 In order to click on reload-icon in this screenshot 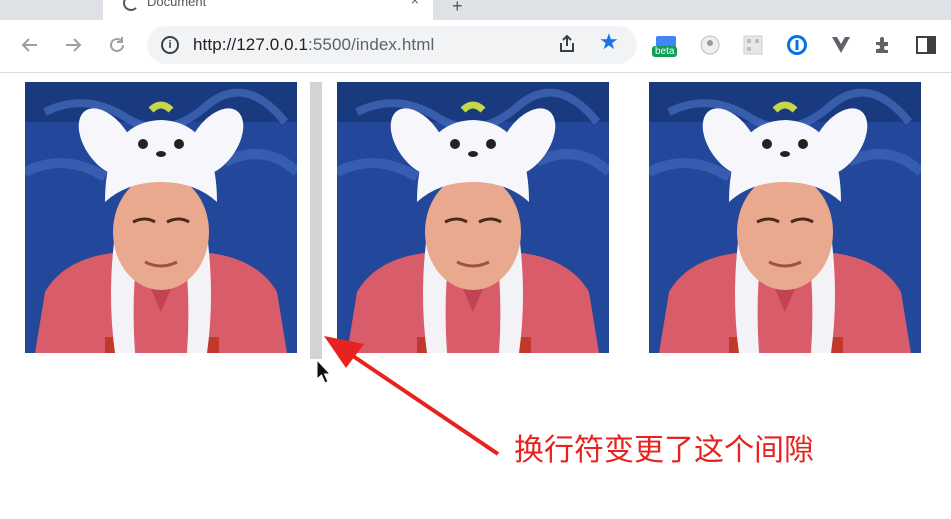, I will do `click(117, 45)`.